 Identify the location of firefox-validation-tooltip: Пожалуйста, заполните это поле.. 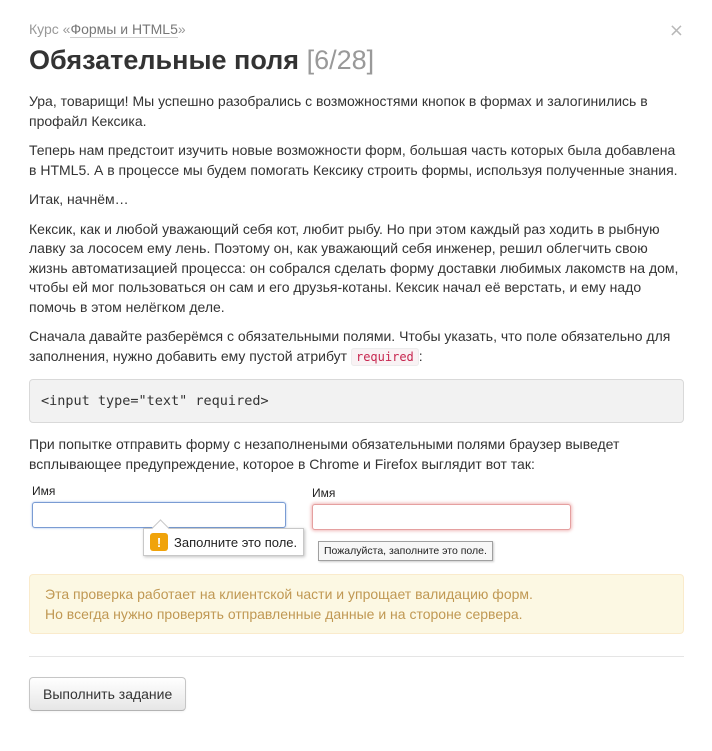
(405, 551).